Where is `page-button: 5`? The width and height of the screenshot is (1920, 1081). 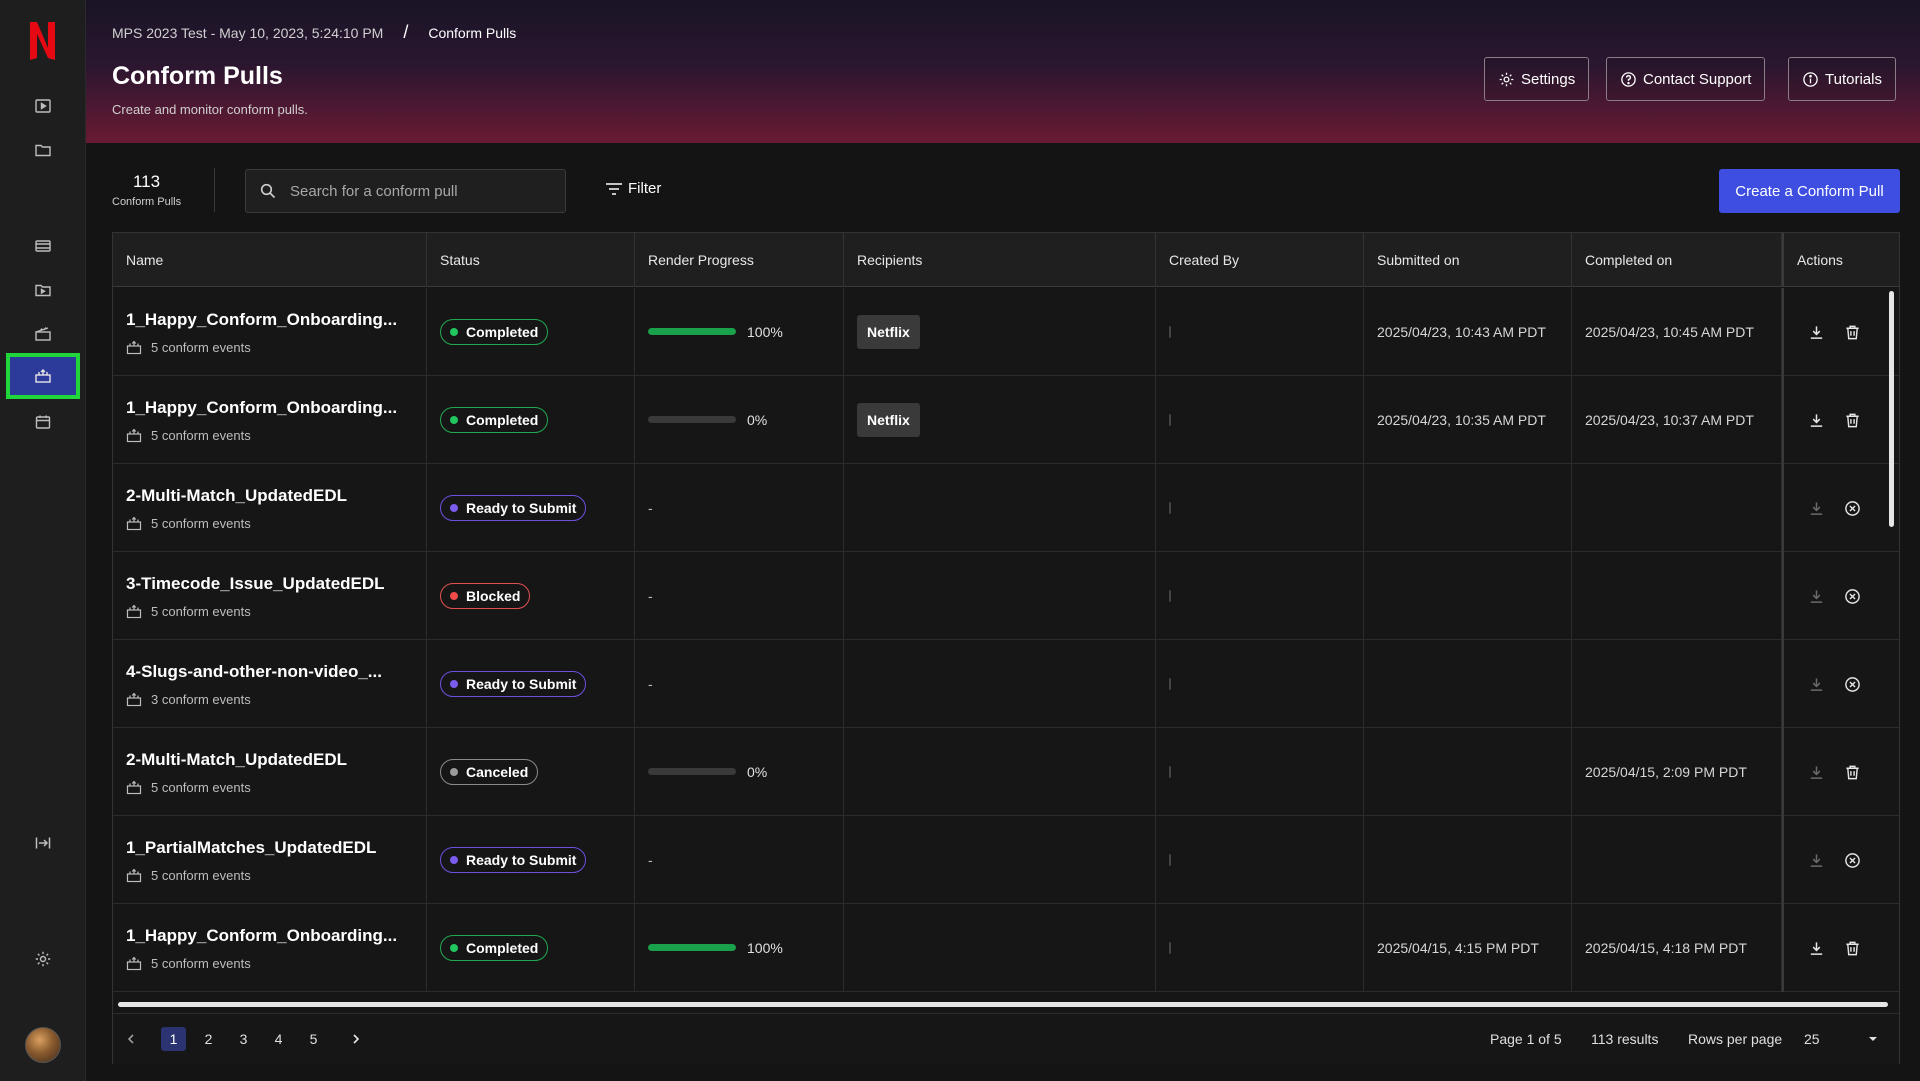
page-button: 5 is located at coordinates (313, 1039).